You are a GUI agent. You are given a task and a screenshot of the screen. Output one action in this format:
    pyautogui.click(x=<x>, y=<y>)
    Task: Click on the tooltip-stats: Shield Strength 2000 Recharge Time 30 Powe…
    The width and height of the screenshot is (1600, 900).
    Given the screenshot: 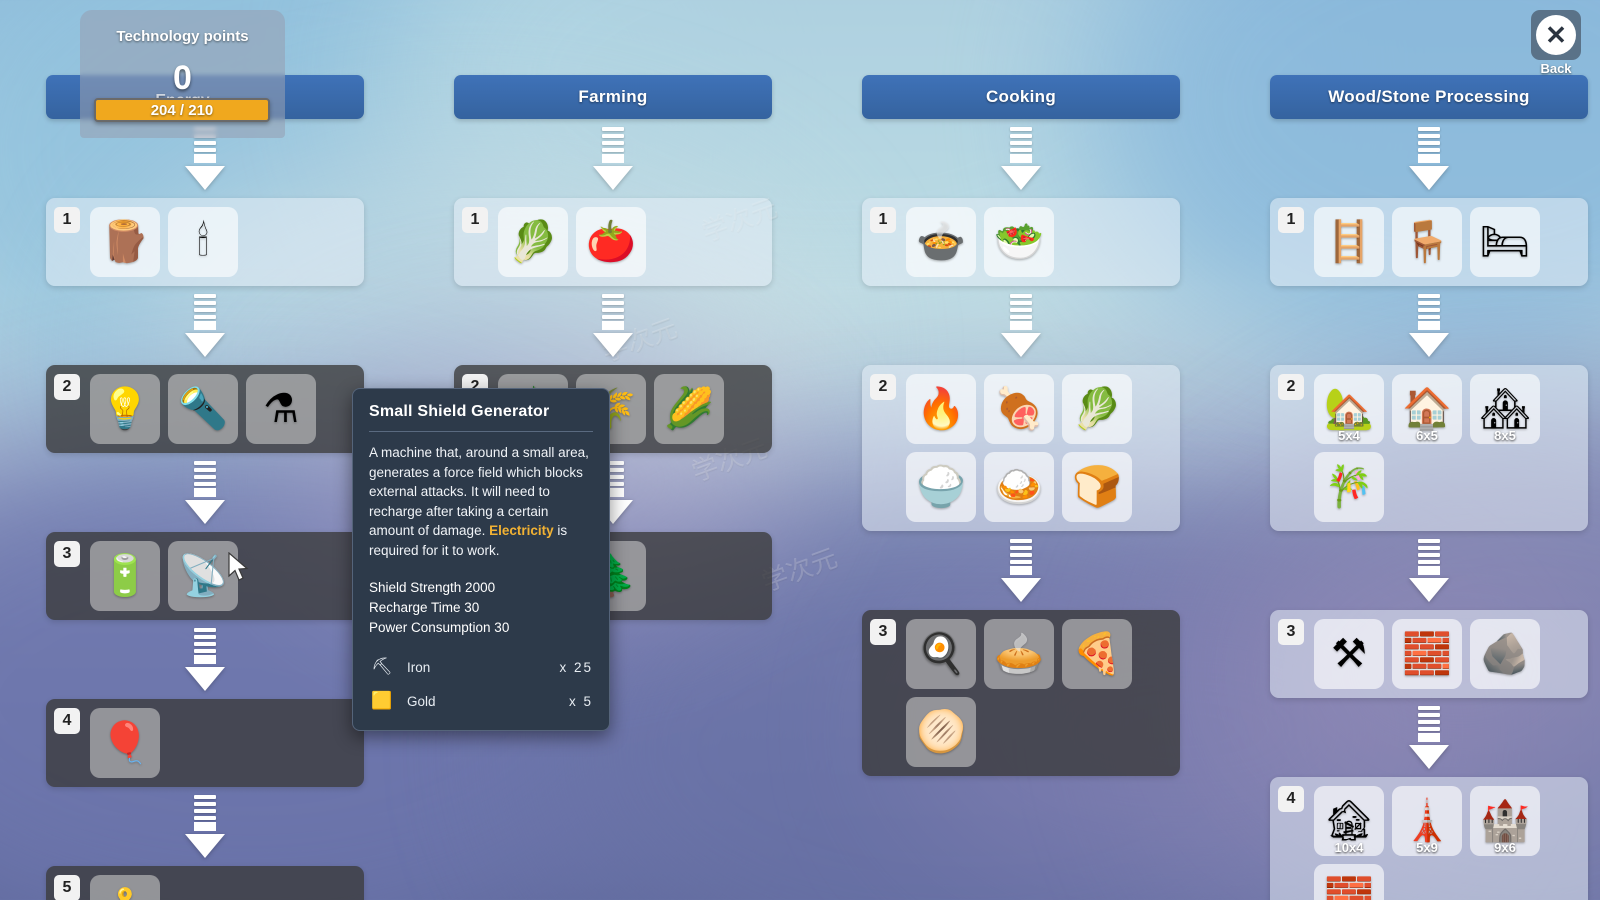 What is the action you would take?
    pyautogui.click(x=481, y=608)
    